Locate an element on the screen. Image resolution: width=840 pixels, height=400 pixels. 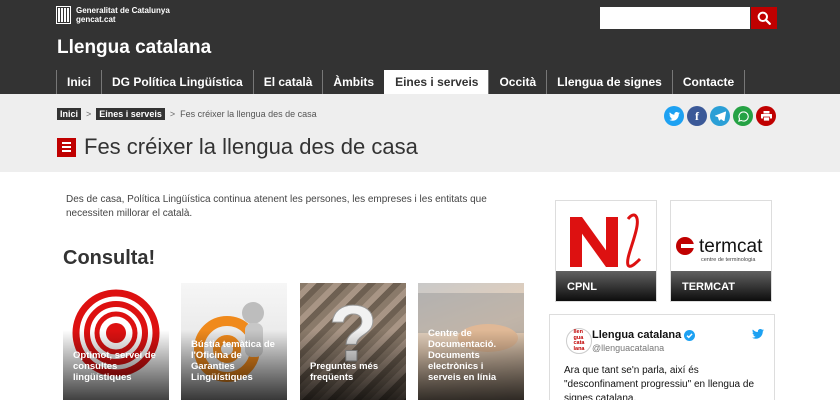
gov-line2: gencat.cat is located at coordinates (96, 19).